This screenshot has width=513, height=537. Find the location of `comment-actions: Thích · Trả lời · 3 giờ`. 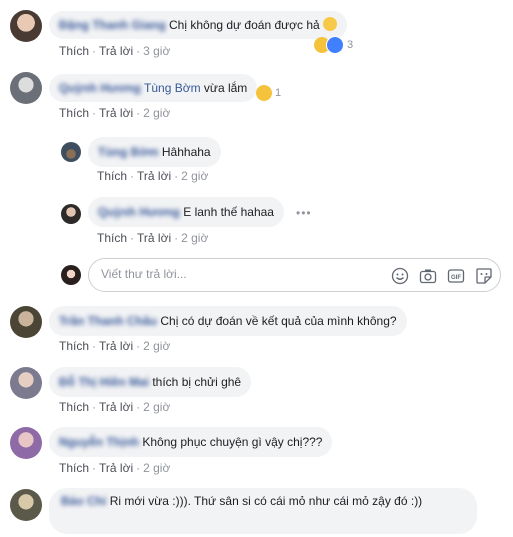

comment-actions: Thích · Trả lời · 3 giờ is located at coordinates (114, 51).